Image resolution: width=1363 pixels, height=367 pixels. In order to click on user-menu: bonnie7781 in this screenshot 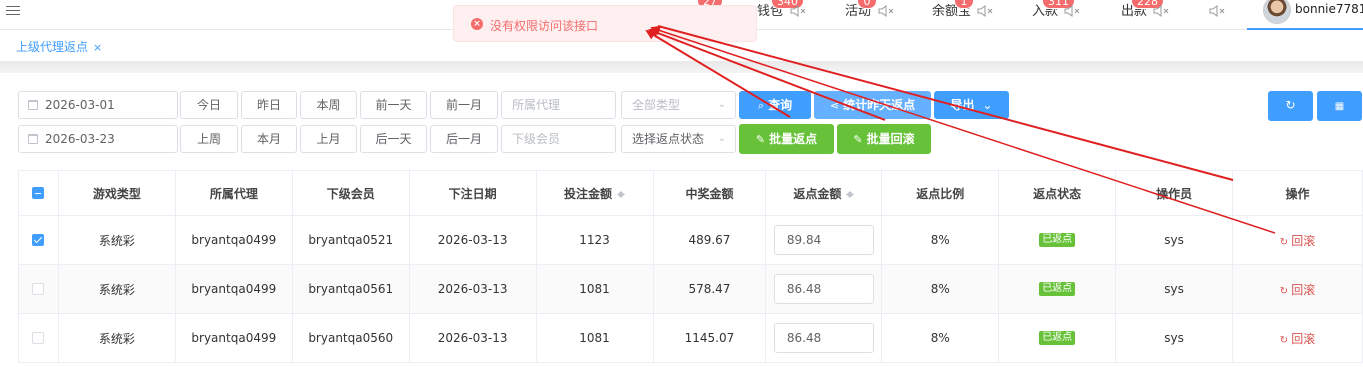, I will do `click(1305, 15)`.